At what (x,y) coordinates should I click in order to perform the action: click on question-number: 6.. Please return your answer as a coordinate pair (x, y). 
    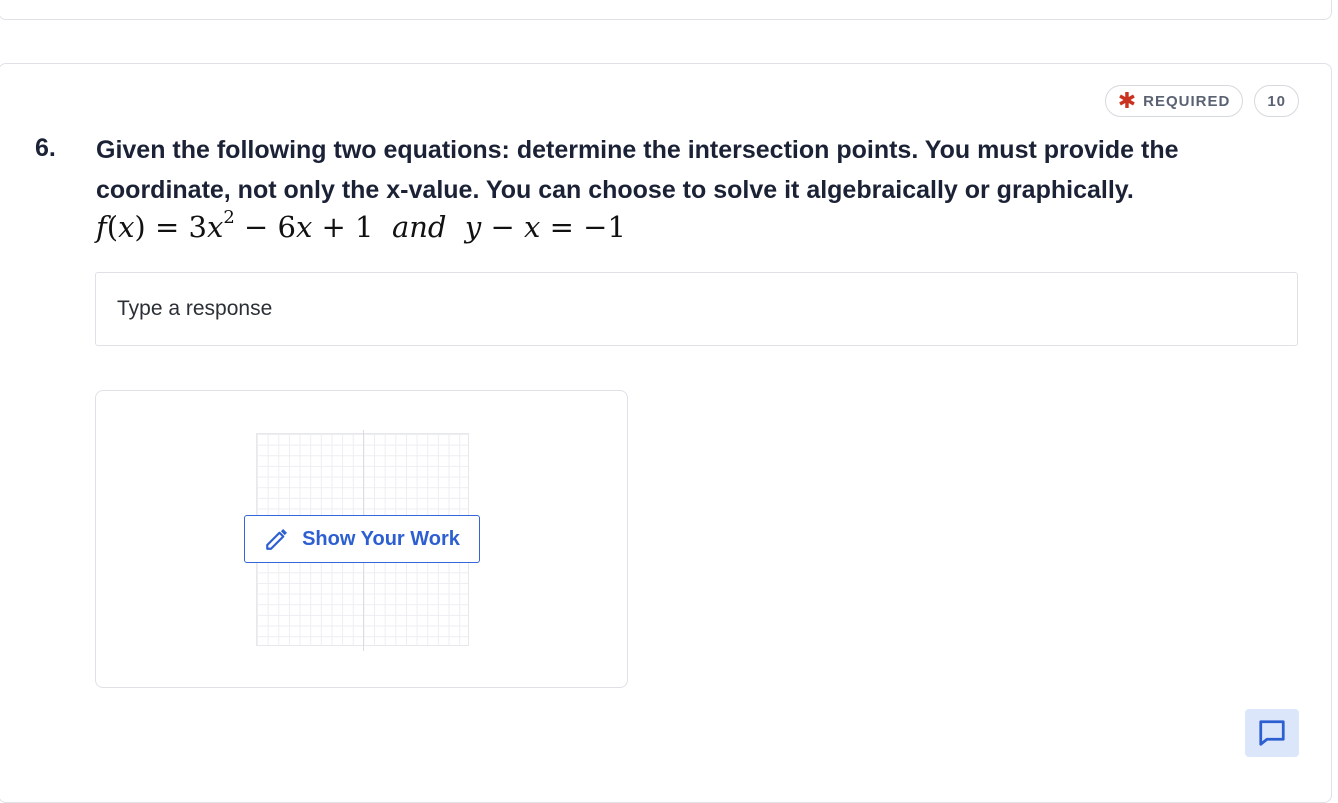
    Looking at the image, I should click on (45, 148).